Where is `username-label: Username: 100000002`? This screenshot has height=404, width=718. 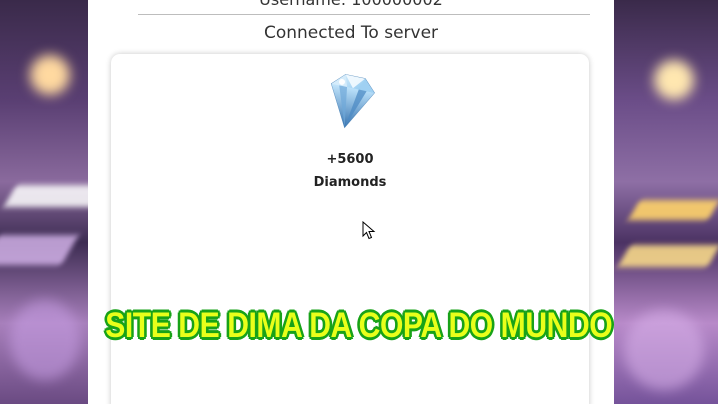 username-label: Username: 100000002 is located at coordinates (351, 4).